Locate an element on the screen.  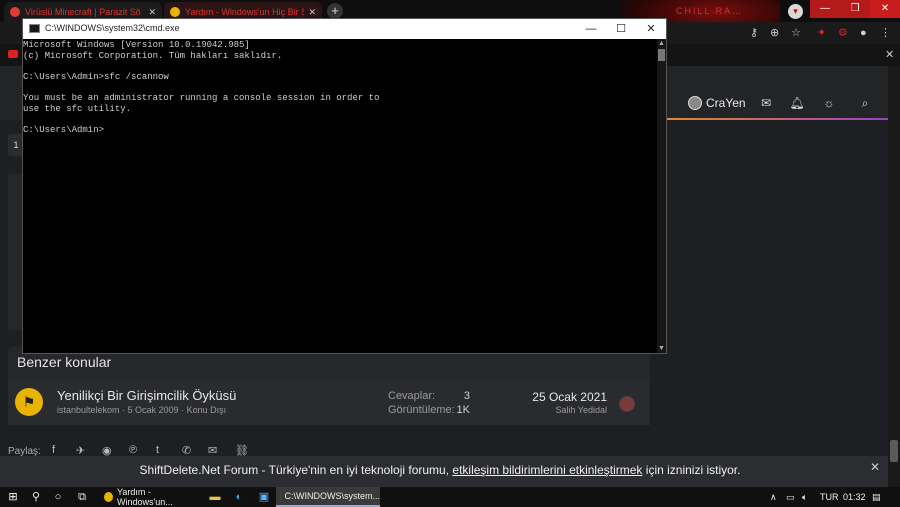
extension2-icon: ⚙ is located at coordinates (843, 33).